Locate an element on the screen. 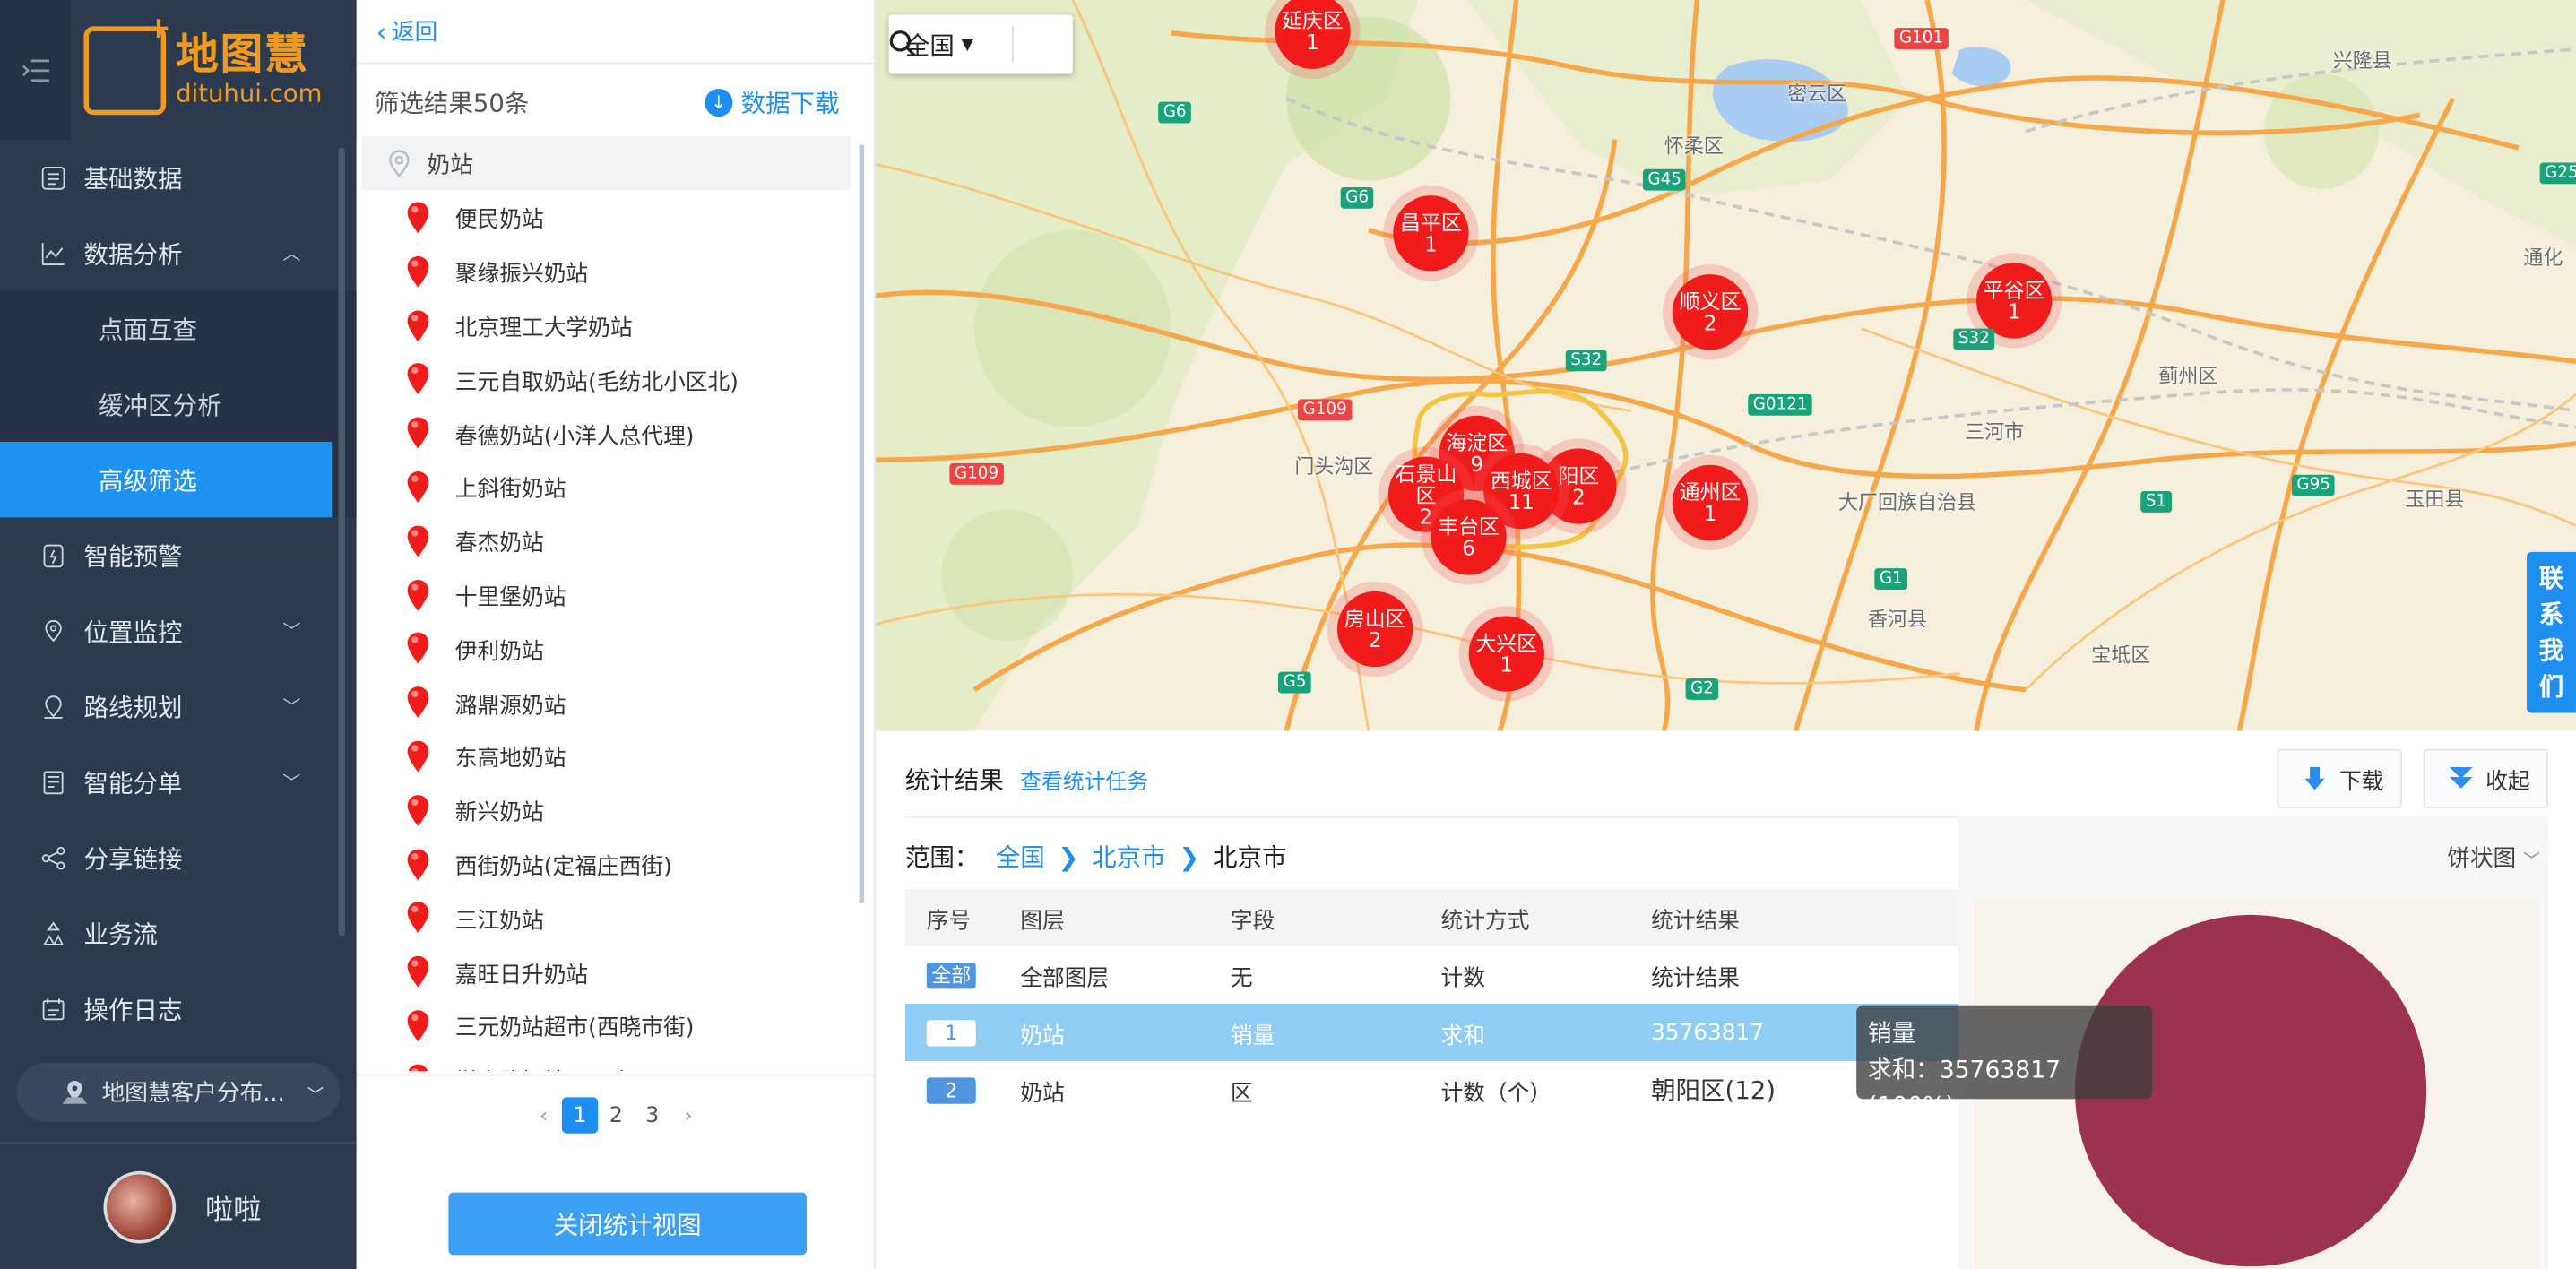 The height and width of the screenshot is (1269, 2576). list-item: 春德奶站(小洋人总代理) is located at coordinates (607, 433).